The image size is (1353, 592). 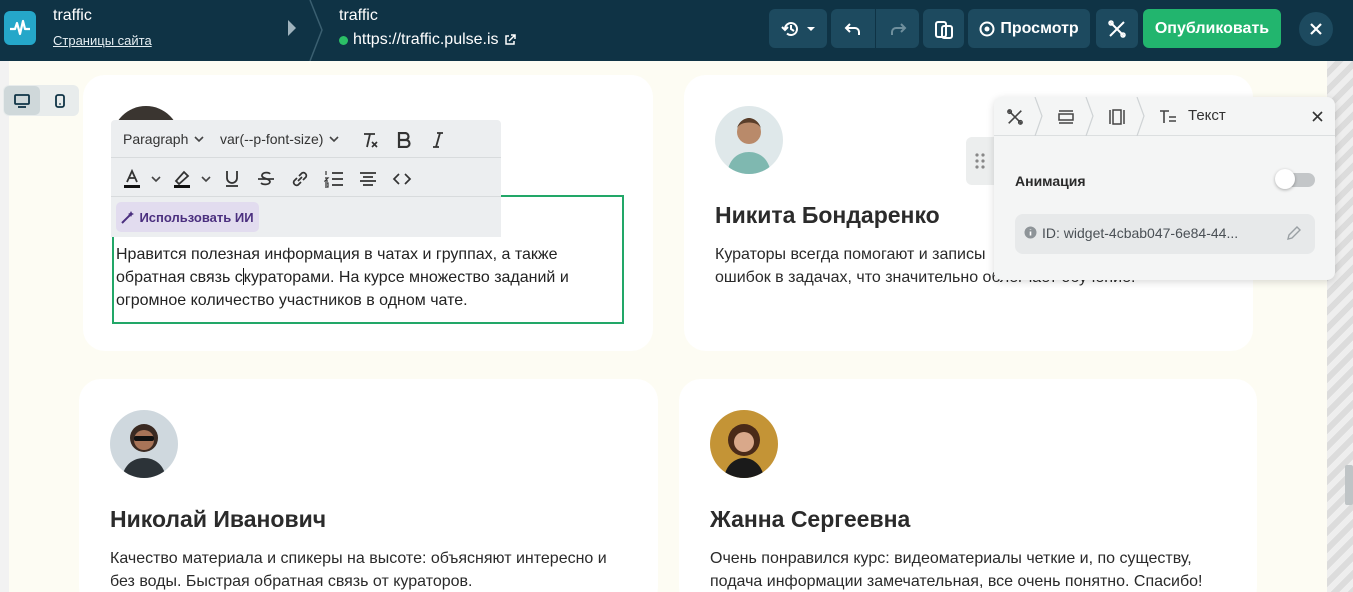 I want to click on highlighter-icon, so click(x=182, y=179).